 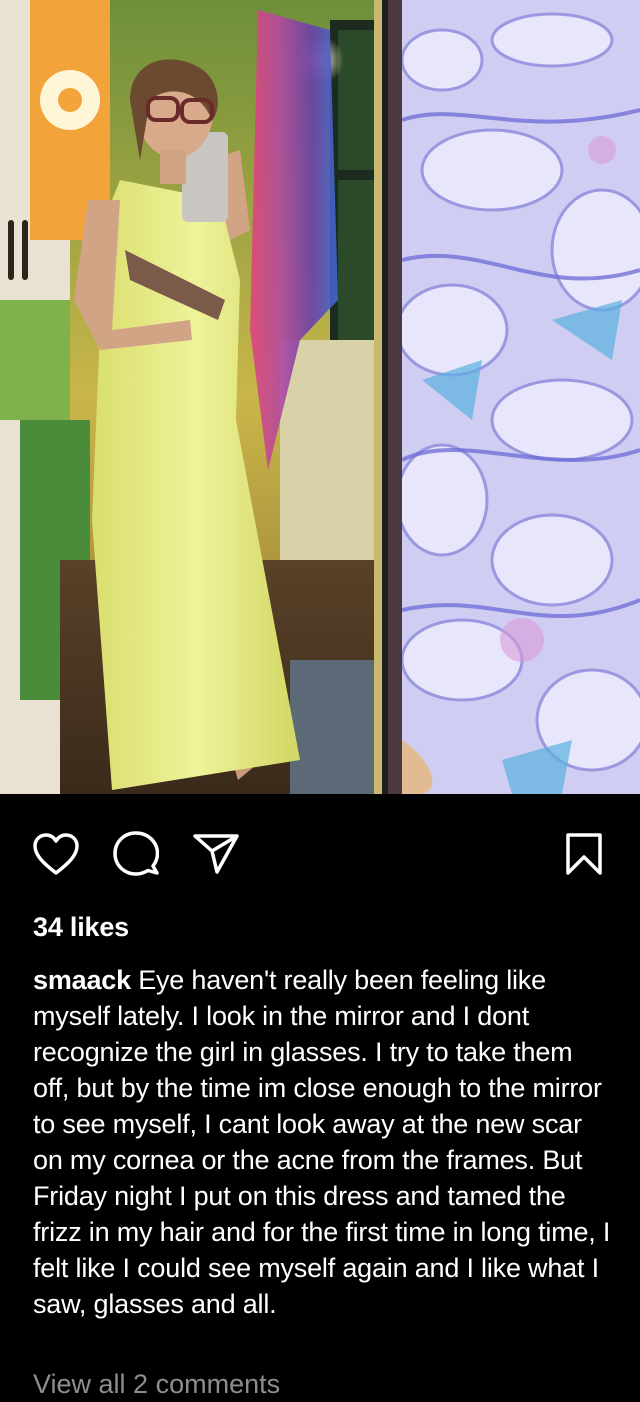 I want to click on comment-button, so click(x=136, y=854).